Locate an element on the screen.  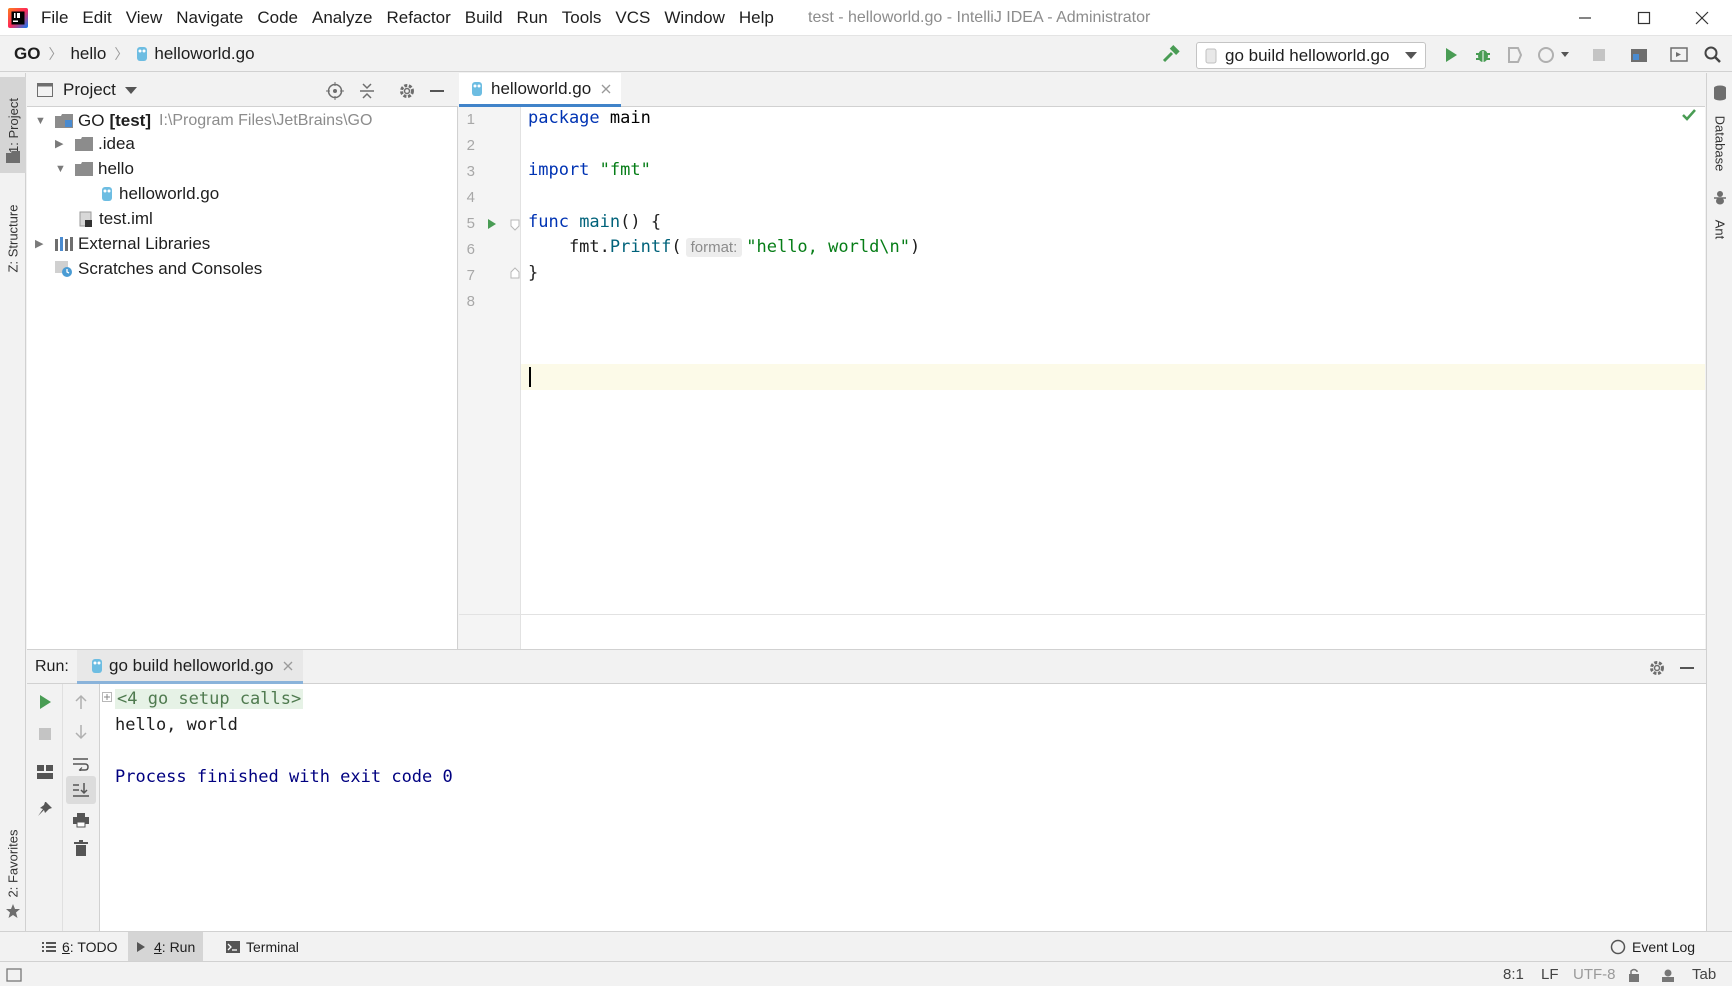
menu-code: Code is located at coordinates (277, 18).